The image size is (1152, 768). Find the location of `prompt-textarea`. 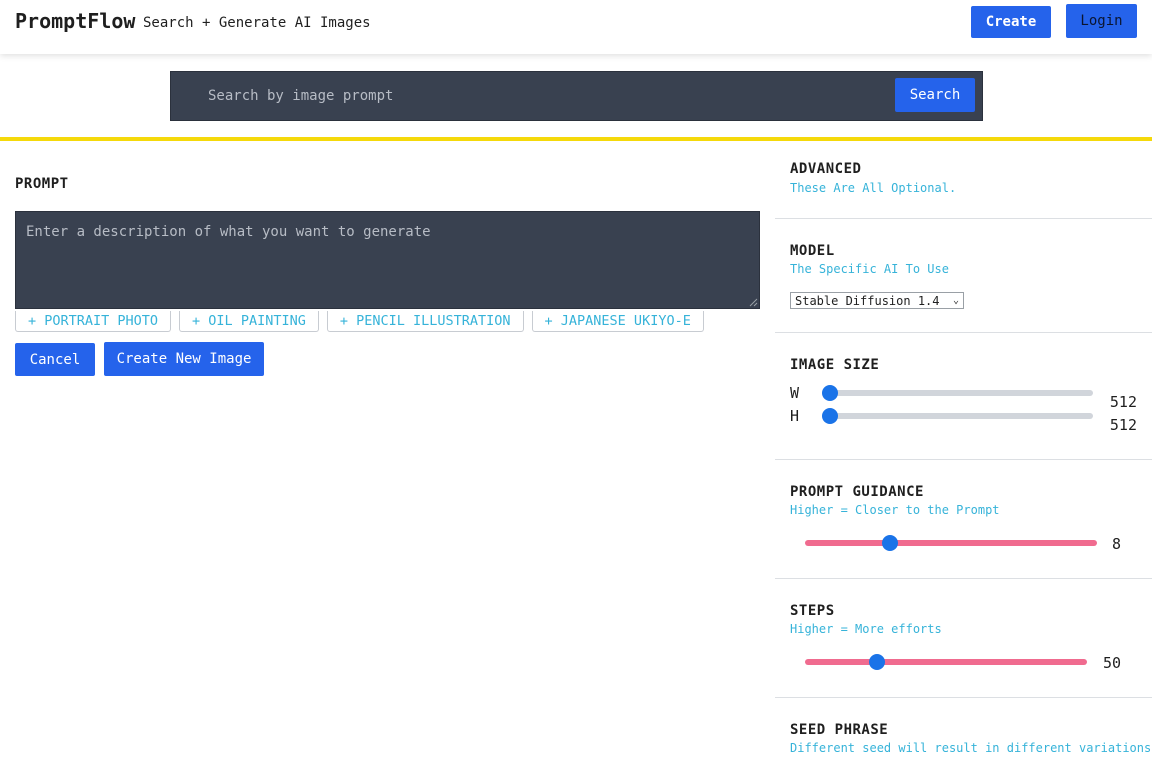

prompt-textarea is located at coordinates (387, 260).